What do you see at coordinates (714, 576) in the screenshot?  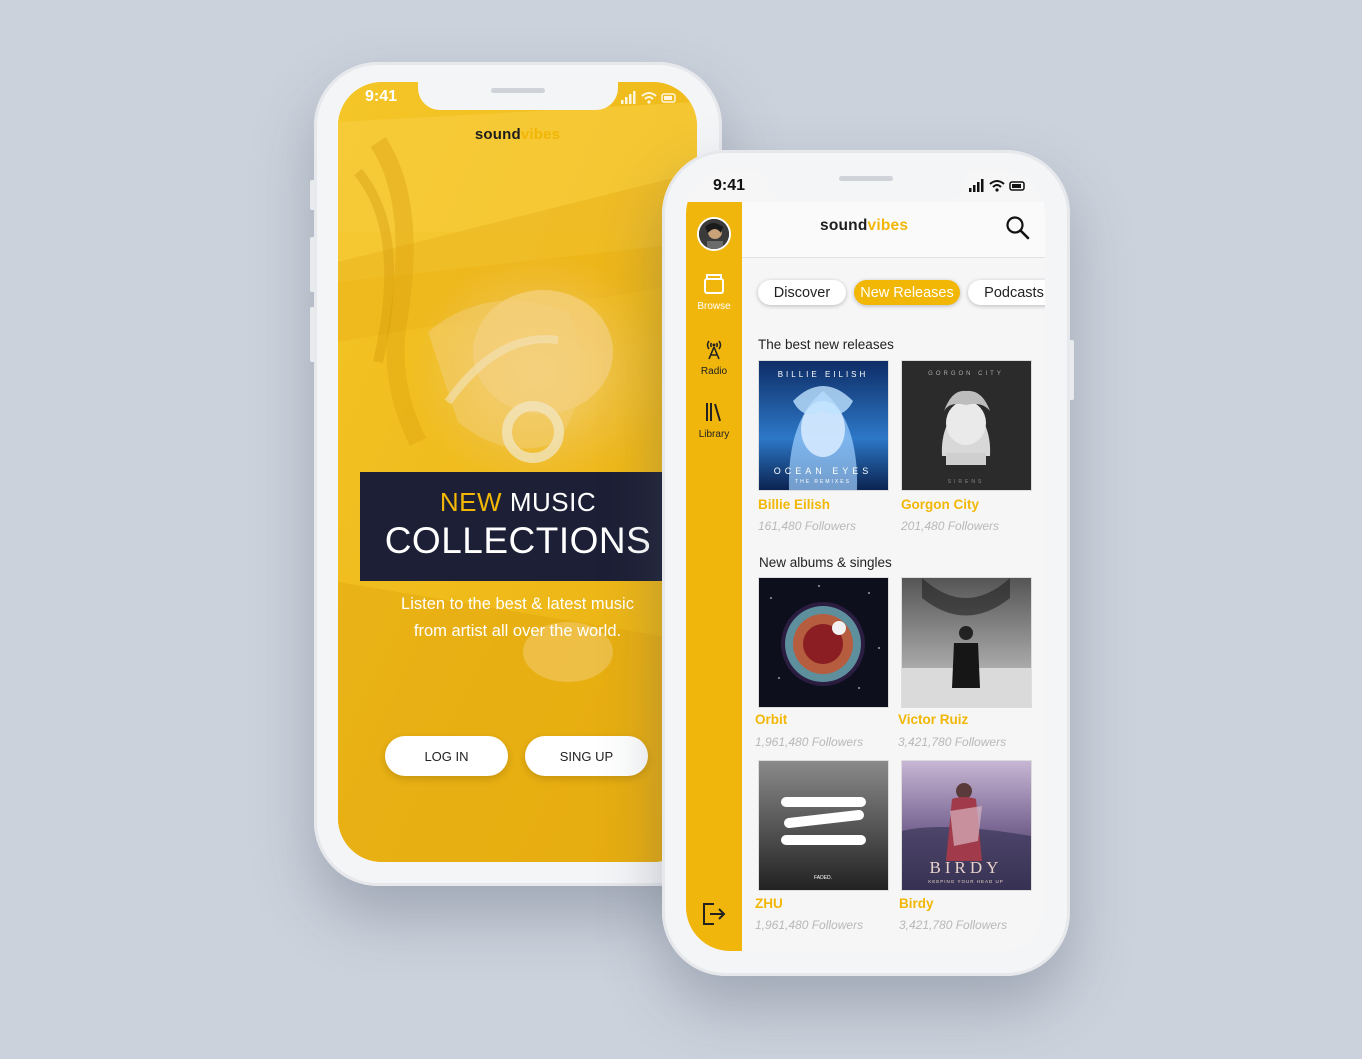 I see `sidebar: Browse Radio Library` at bounding box center [714, 576].